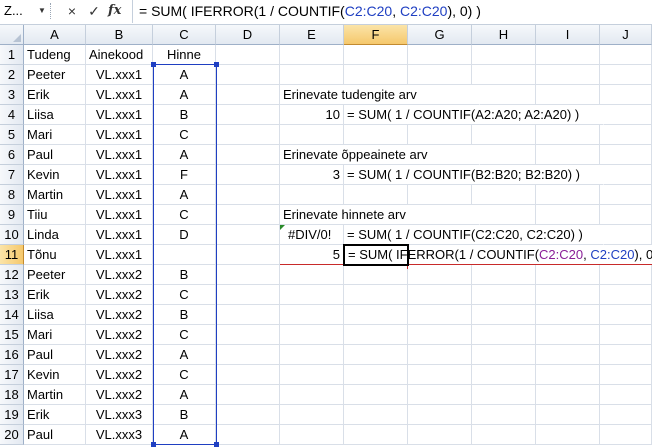 This screenshot has height=447, width=652. Describe the element at coordinates (380, 155) in the screenshot. I see `label-distinct-courses: Erinevate õppeainete arv` at that location.